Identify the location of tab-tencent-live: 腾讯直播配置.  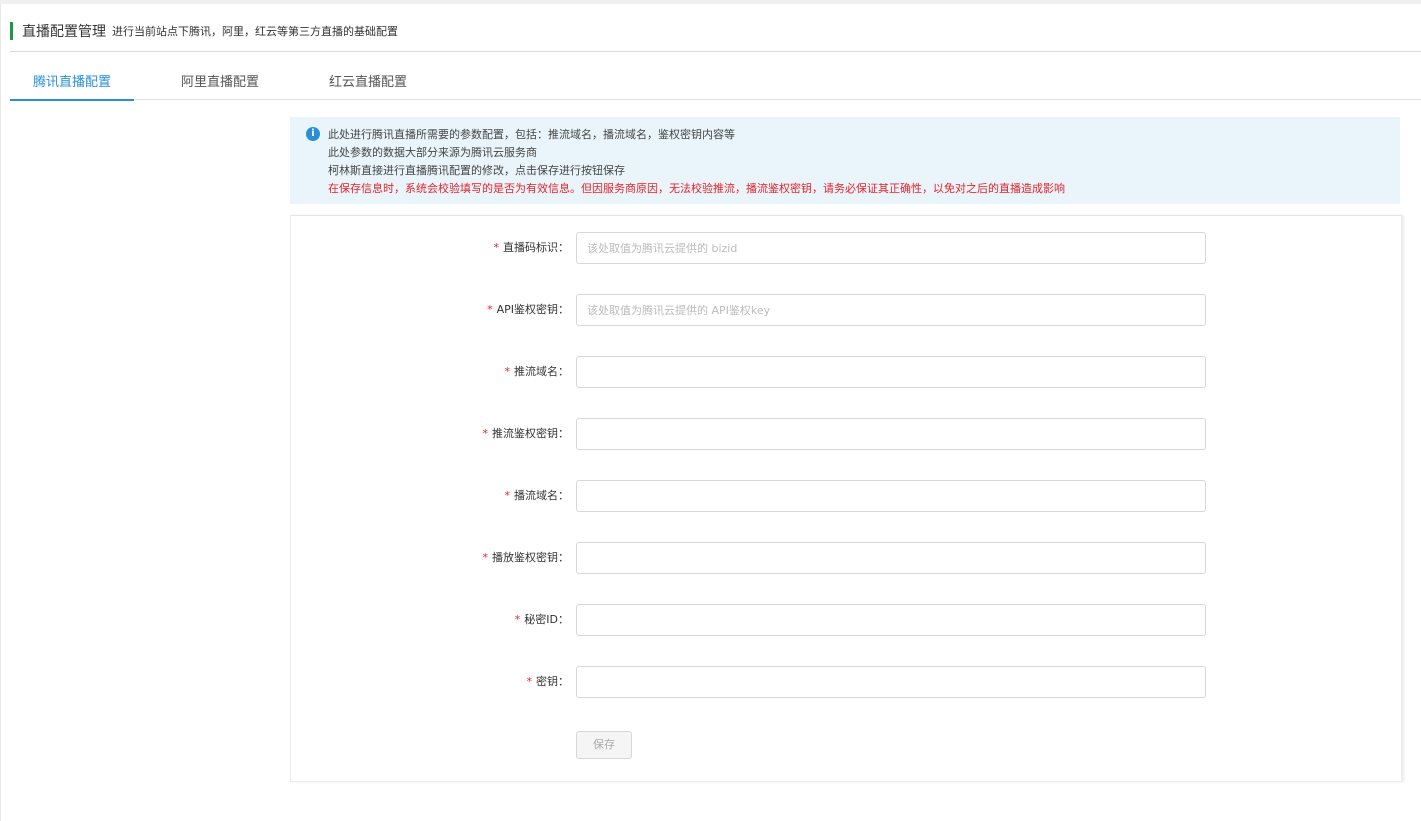
(72, 83).